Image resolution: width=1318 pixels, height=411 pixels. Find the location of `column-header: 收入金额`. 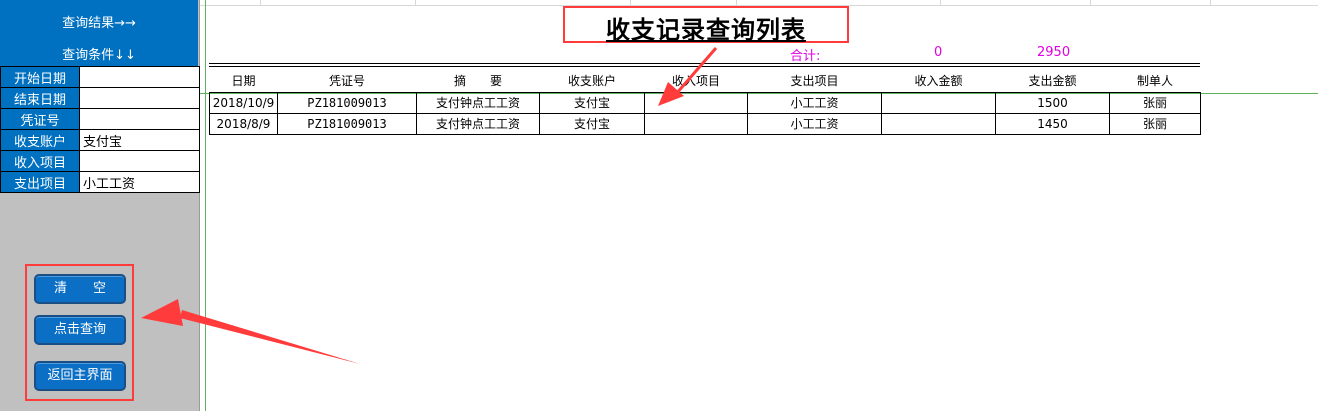

column-header: 收入金额 is located at coordinates (938, 81).